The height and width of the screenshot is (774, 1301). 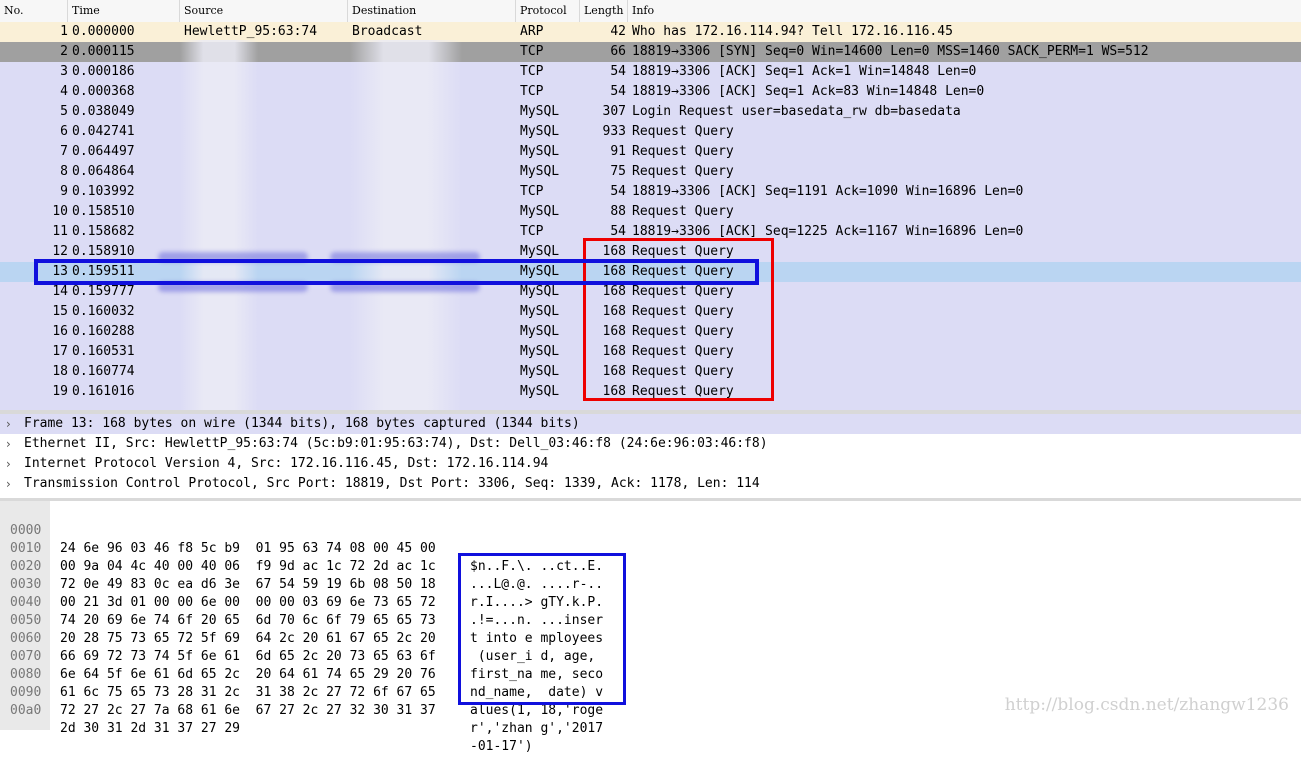 I want to click on byte-ascii: r','zhan g','2017, so click(x=550, y=729).